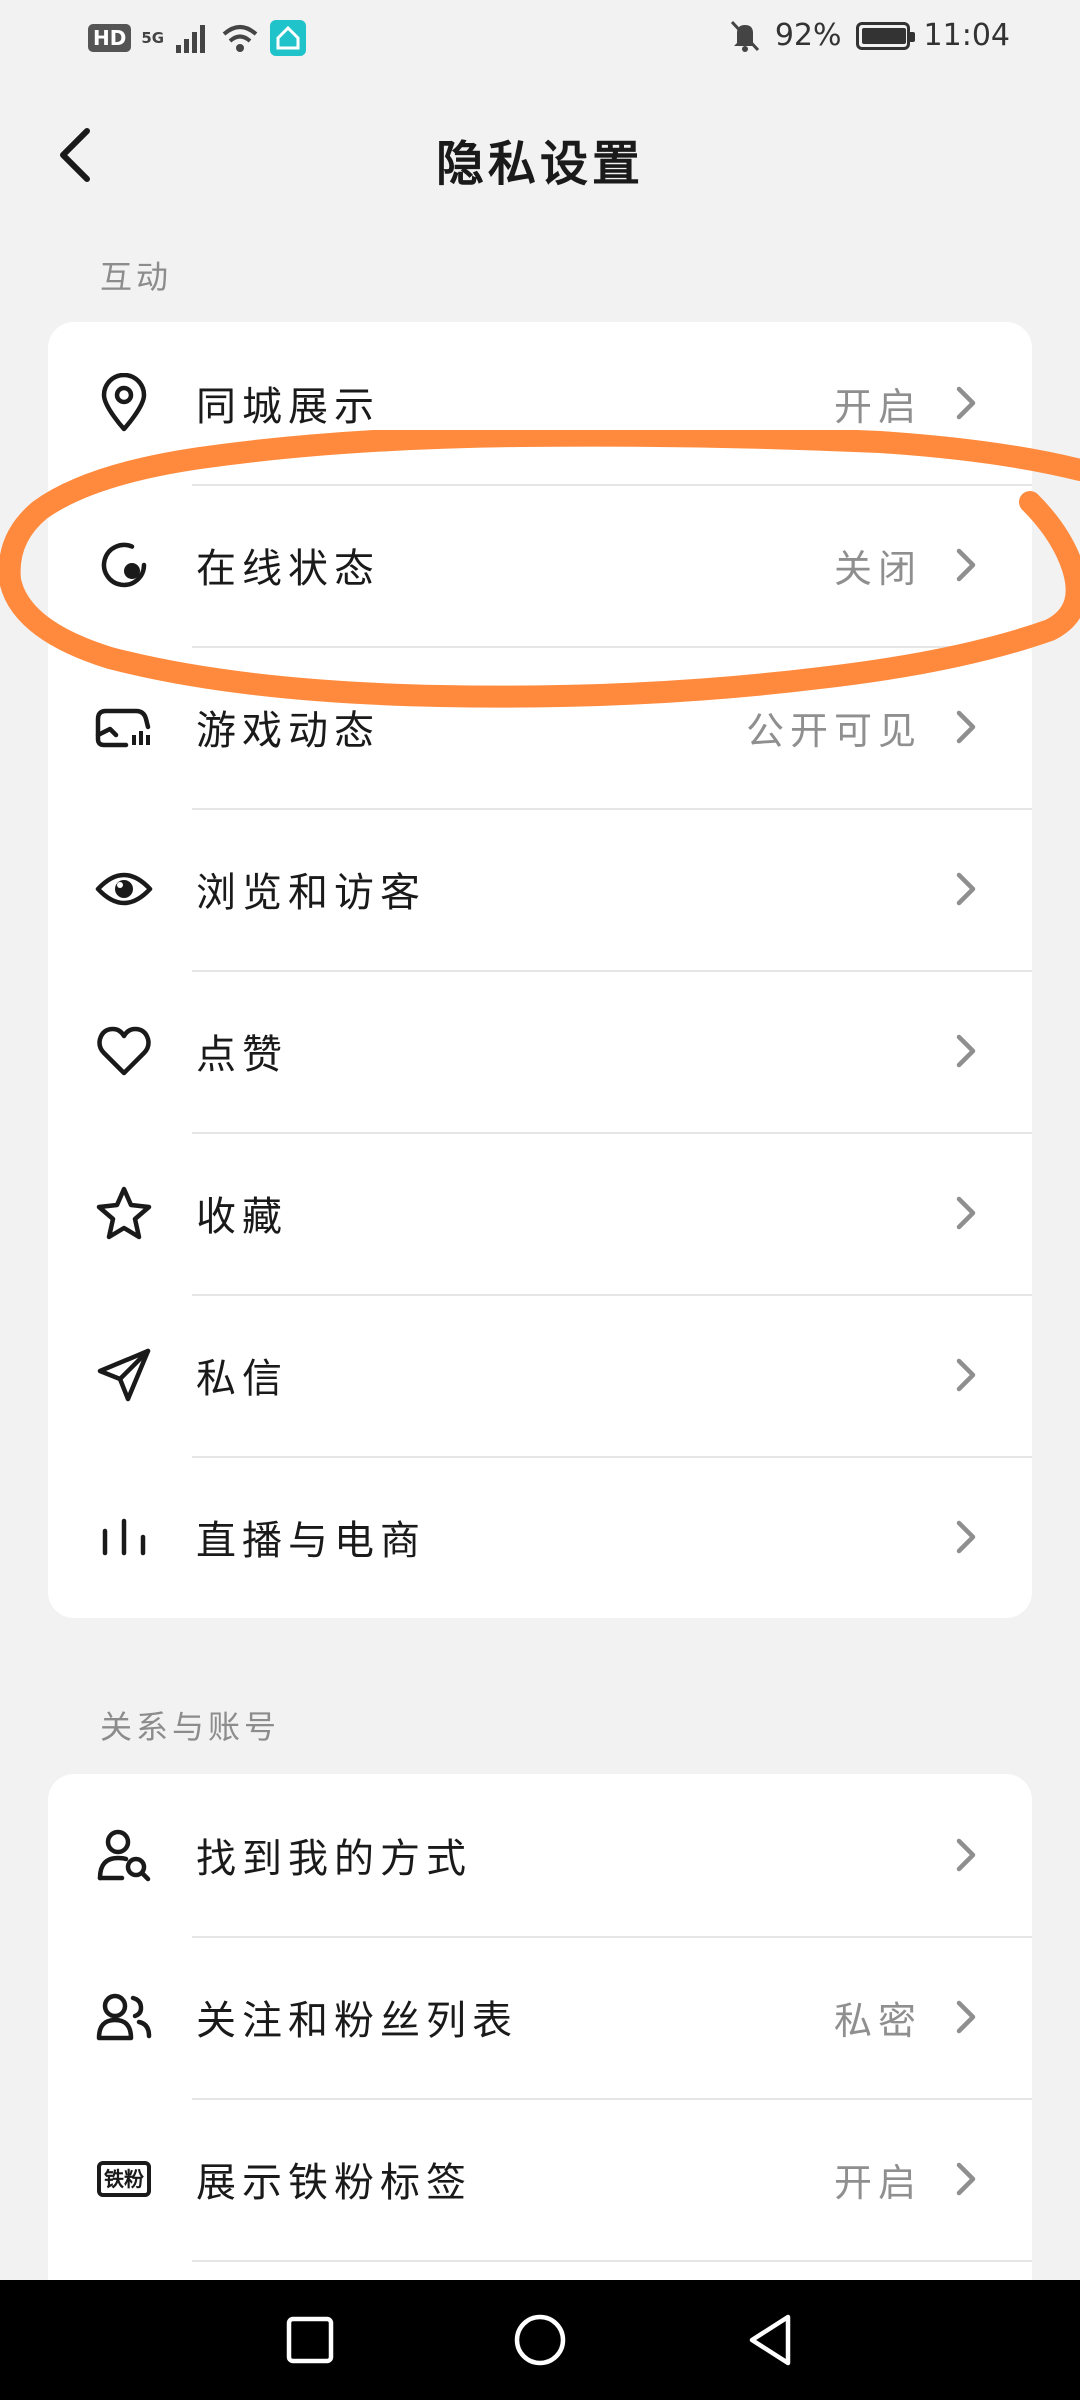 The width and height of the screenshot is (1080, 2400). What do you see at coordinates (288, 731) in the screenshot?
I see `row-label: 游戏动态` at bounding box center [288, 731].